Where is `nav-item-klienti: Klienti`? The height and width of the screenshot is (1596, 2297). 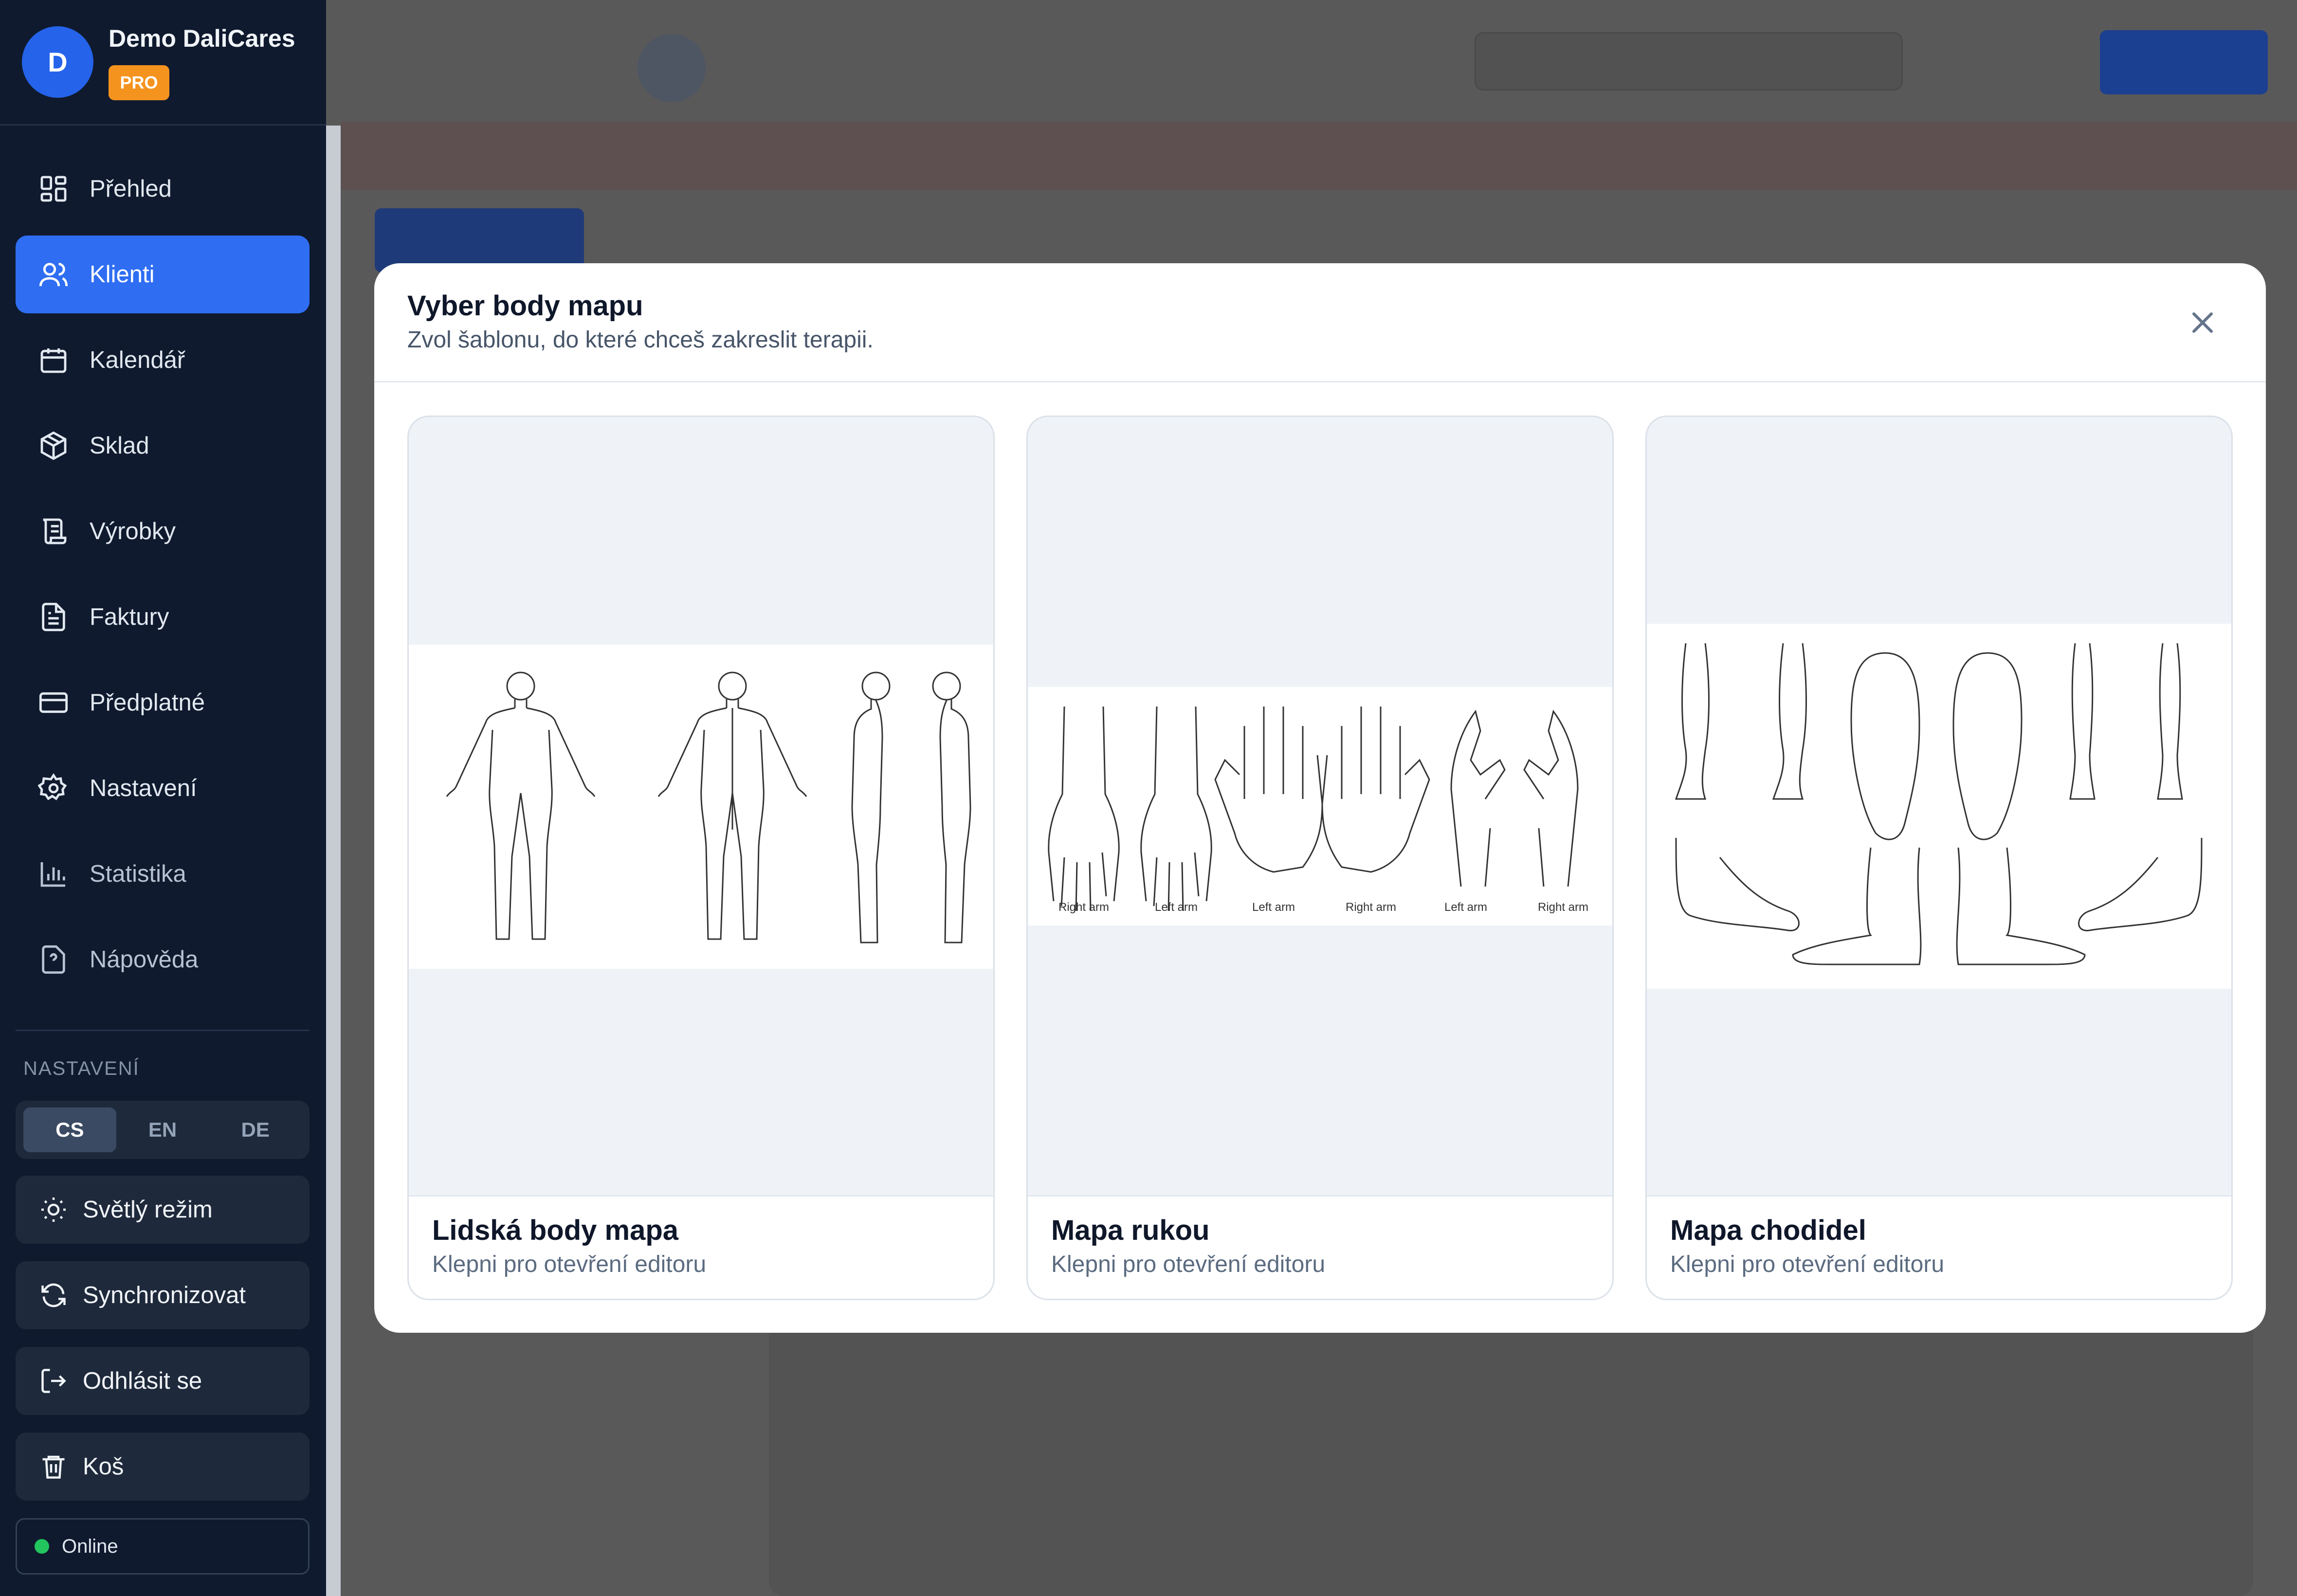 nav-item-klienti: Klienti is located at coordinates (163, 275).